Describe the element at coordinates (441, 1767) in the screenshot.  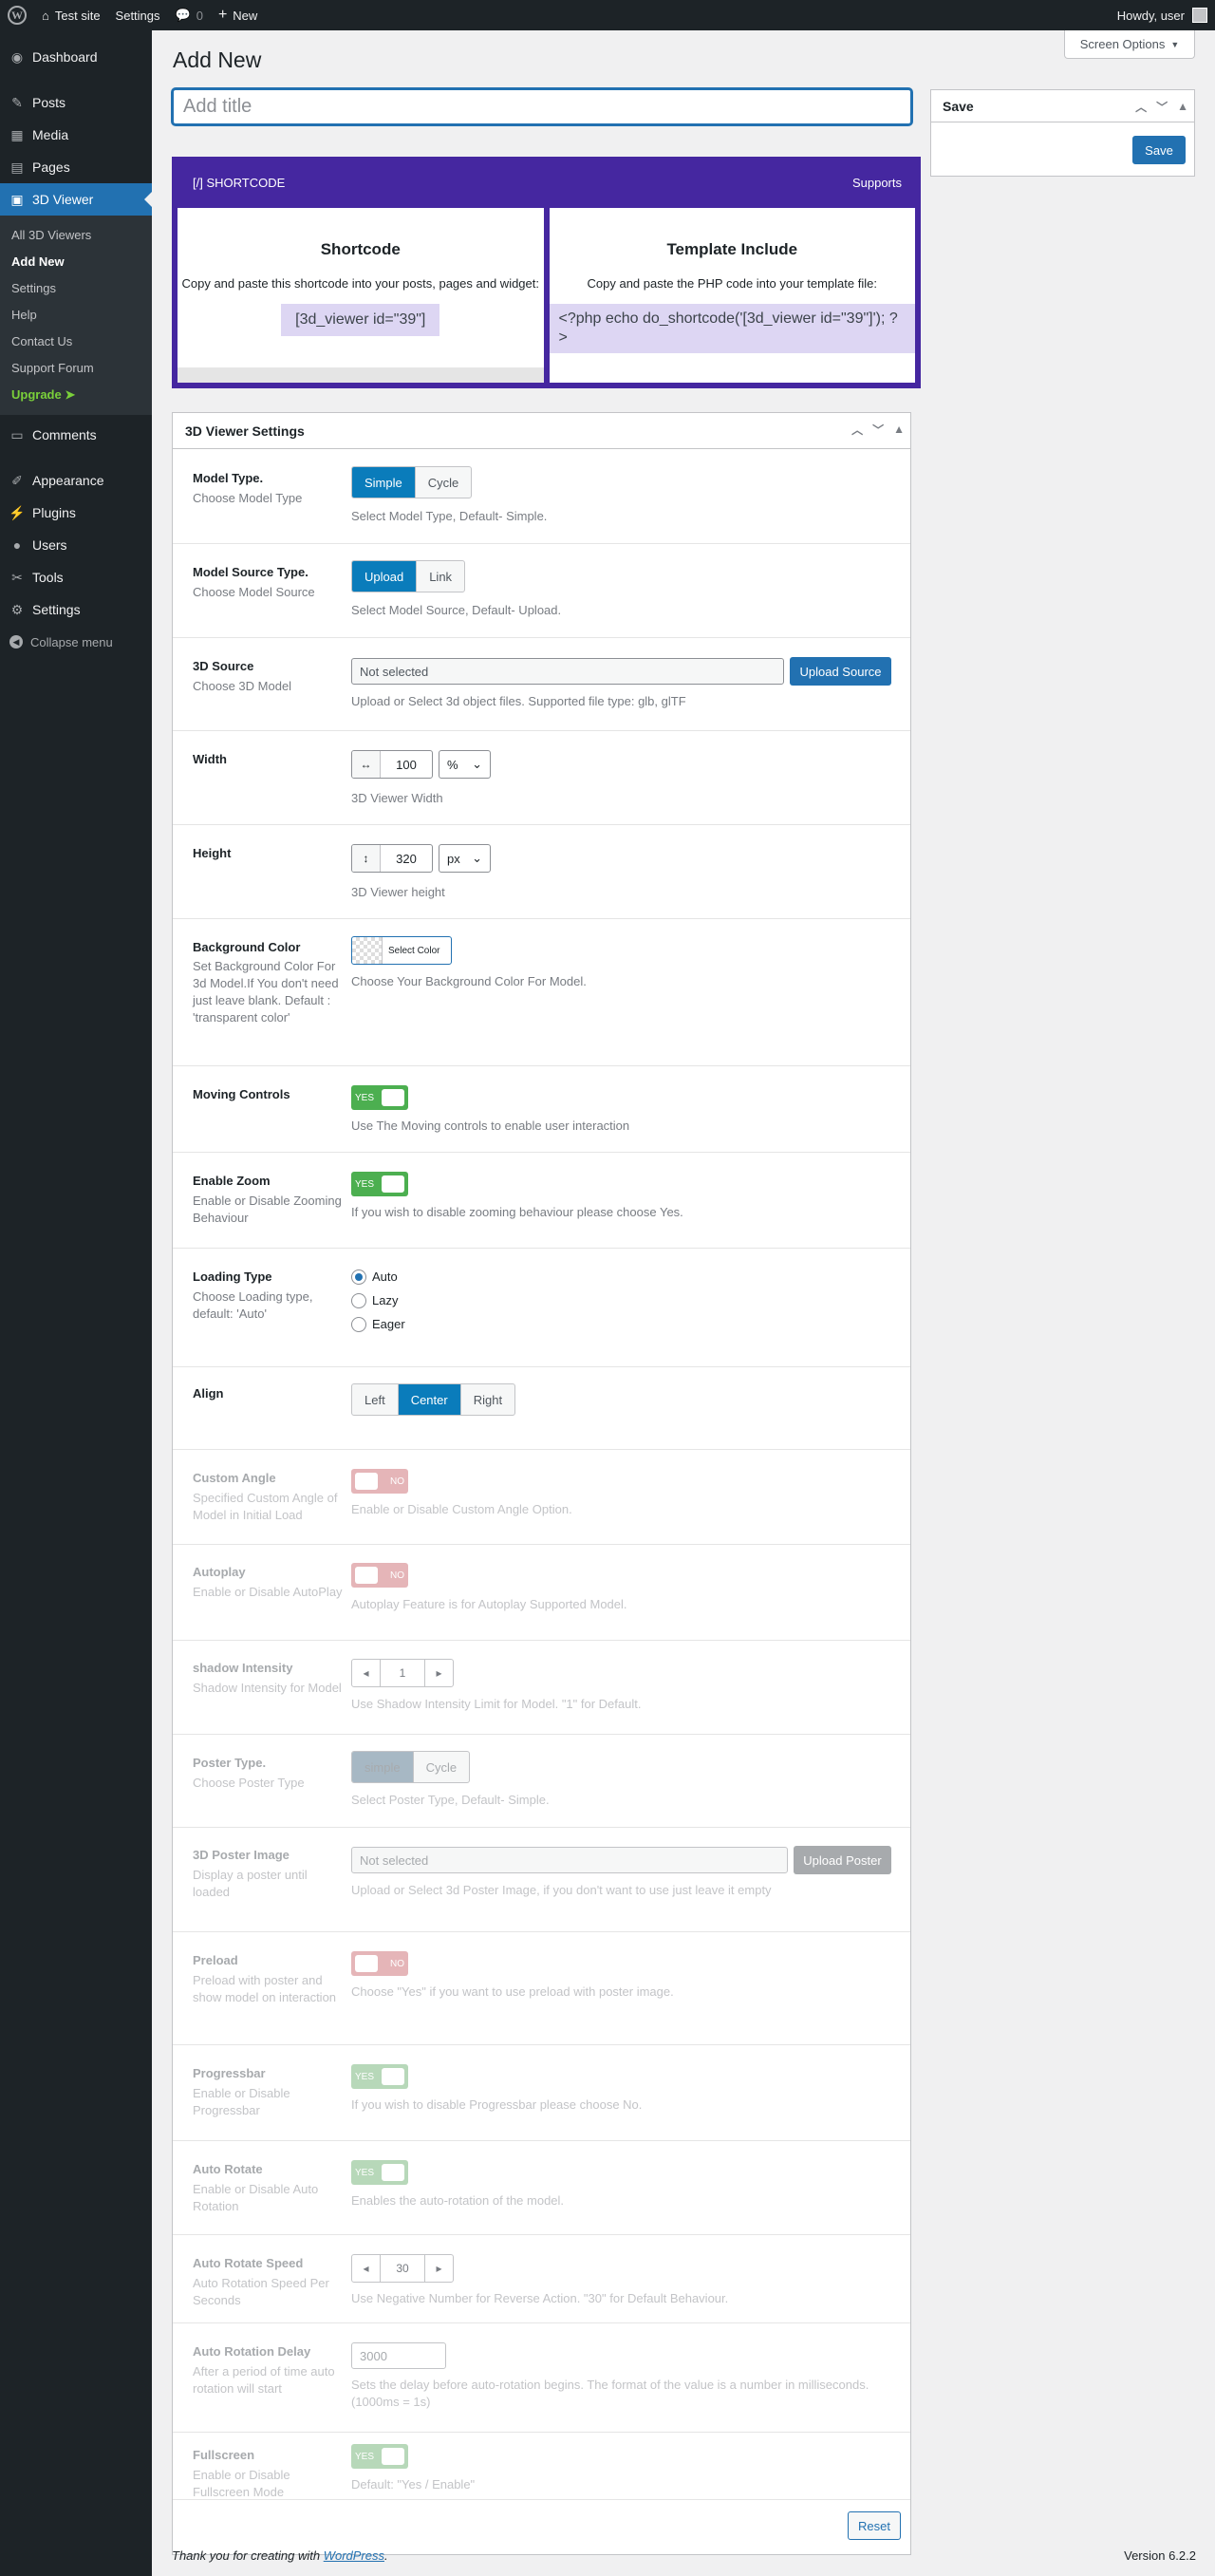
I see `poster-option-cycle: Cycle` at that location.